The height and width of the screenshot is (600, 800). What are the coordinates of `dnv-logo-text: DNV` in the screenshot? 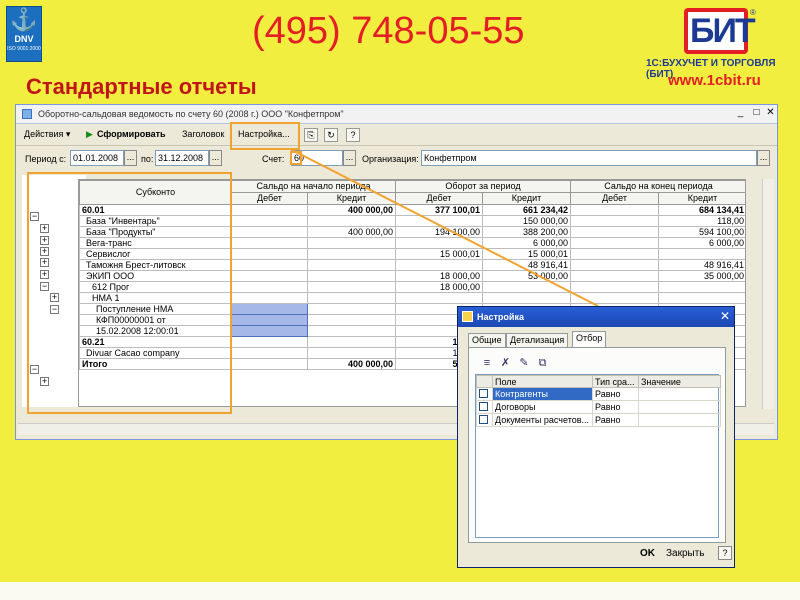 It's located at (24, 39).